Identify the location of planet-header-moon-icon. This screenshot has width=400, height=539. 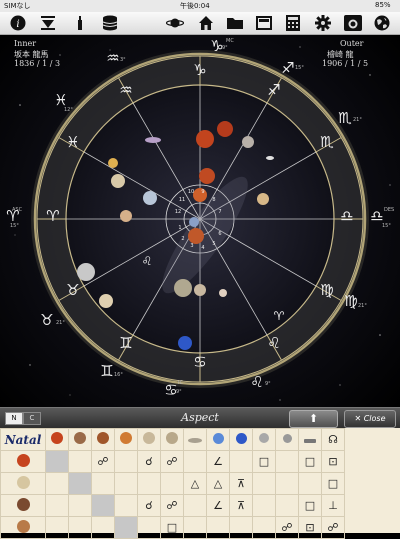
(80, 439).